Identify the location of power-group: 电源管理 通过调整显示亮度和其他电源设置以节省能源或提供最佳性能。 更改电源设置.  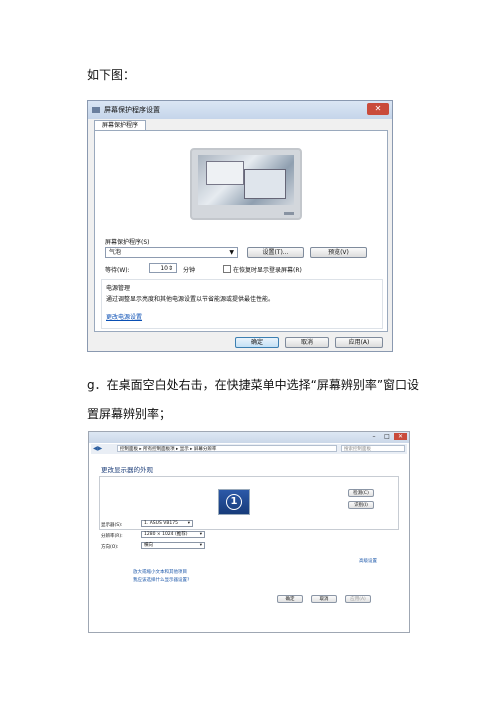
(242, 304).